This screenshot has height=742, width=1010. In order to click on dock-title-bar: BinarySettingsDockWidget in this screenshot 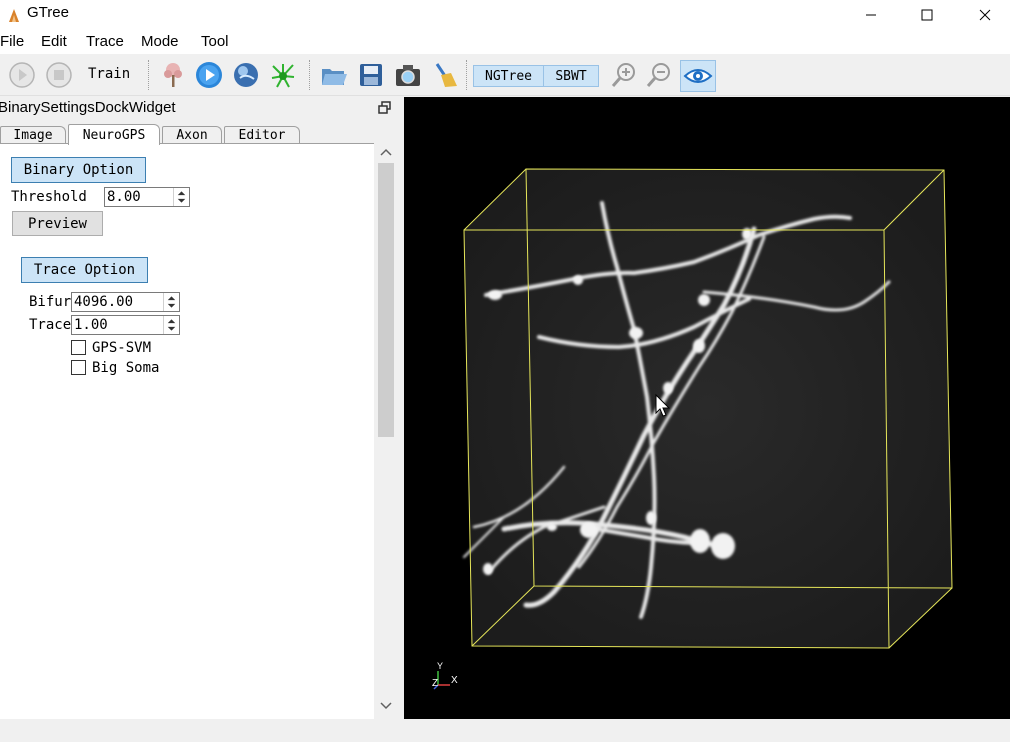, I will do `click(201, 108)`.